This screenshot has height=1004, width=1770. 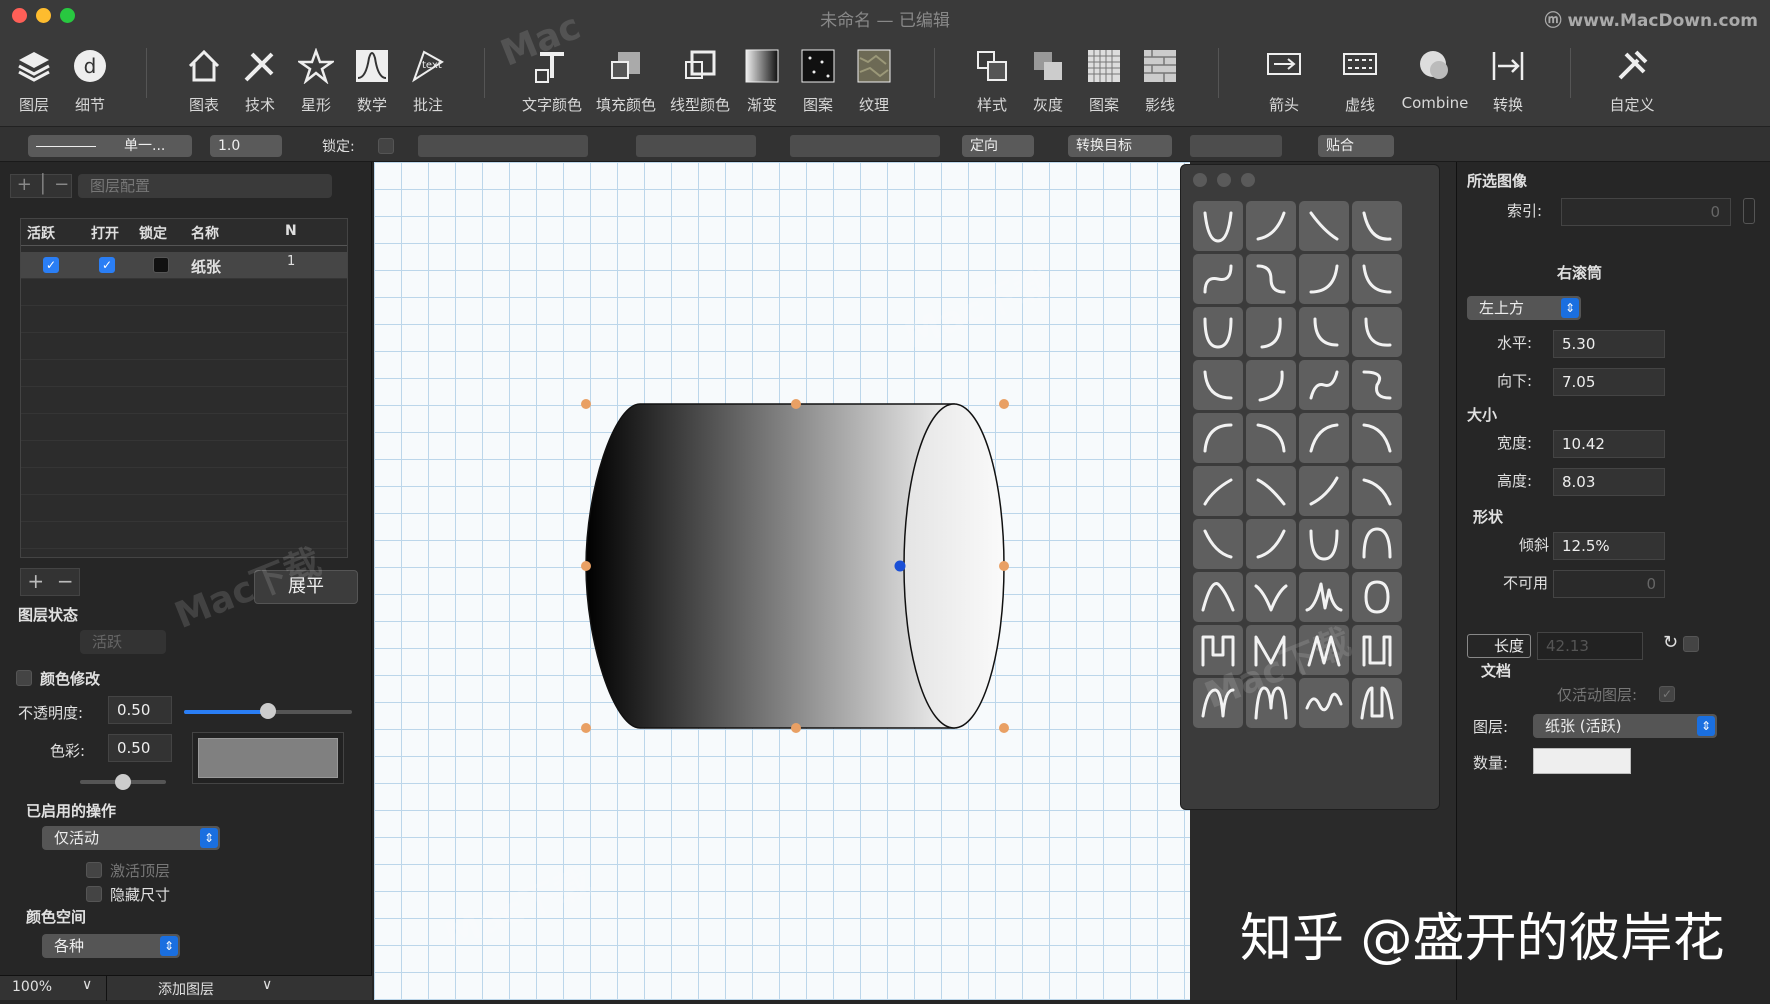 I want to click on snap-select: 贴合, so click(x=1356, y=146).